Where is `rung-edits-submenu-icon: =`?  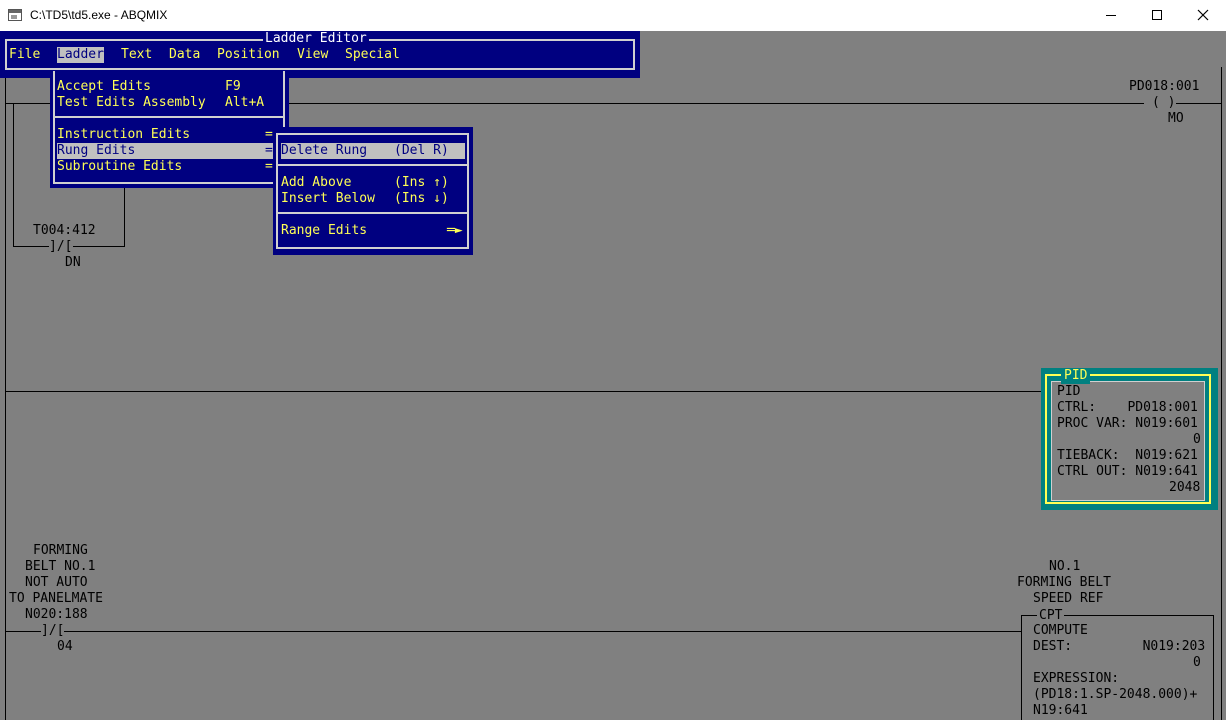
rung-edits-submenu-icon: = is located at coordinates (269, 150).